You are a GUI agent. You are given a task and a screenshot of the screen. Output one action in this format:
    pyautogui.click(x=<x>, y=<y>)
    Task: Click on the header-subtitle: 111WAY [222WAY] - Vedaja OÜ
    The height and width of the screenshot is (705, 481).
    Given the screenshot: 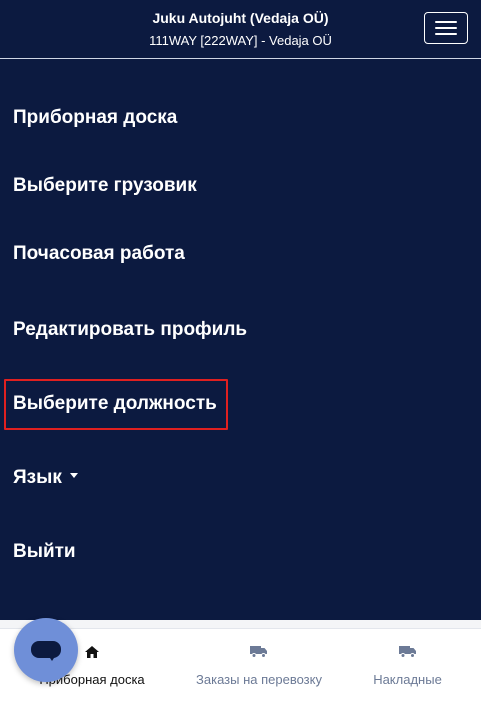 What is the action you would take?
    pyautogui.click(x=240, y=40)
    